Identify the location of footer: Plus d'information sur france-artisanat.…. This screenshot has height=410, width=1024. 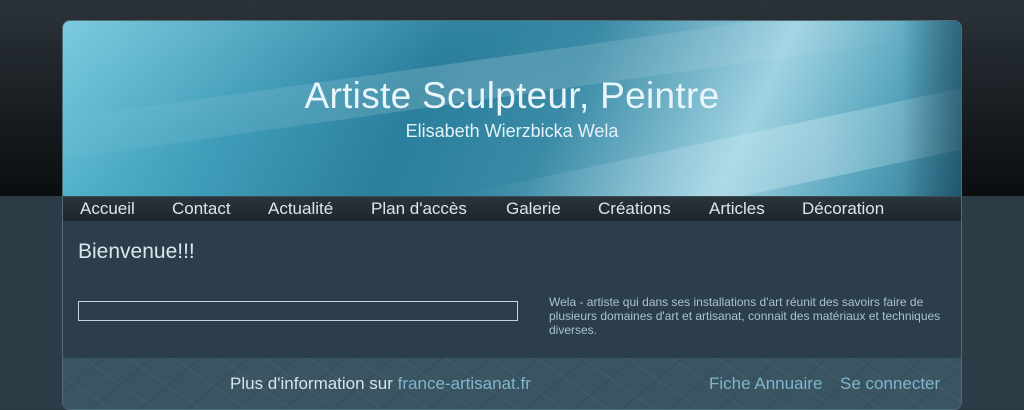
(512, 383).